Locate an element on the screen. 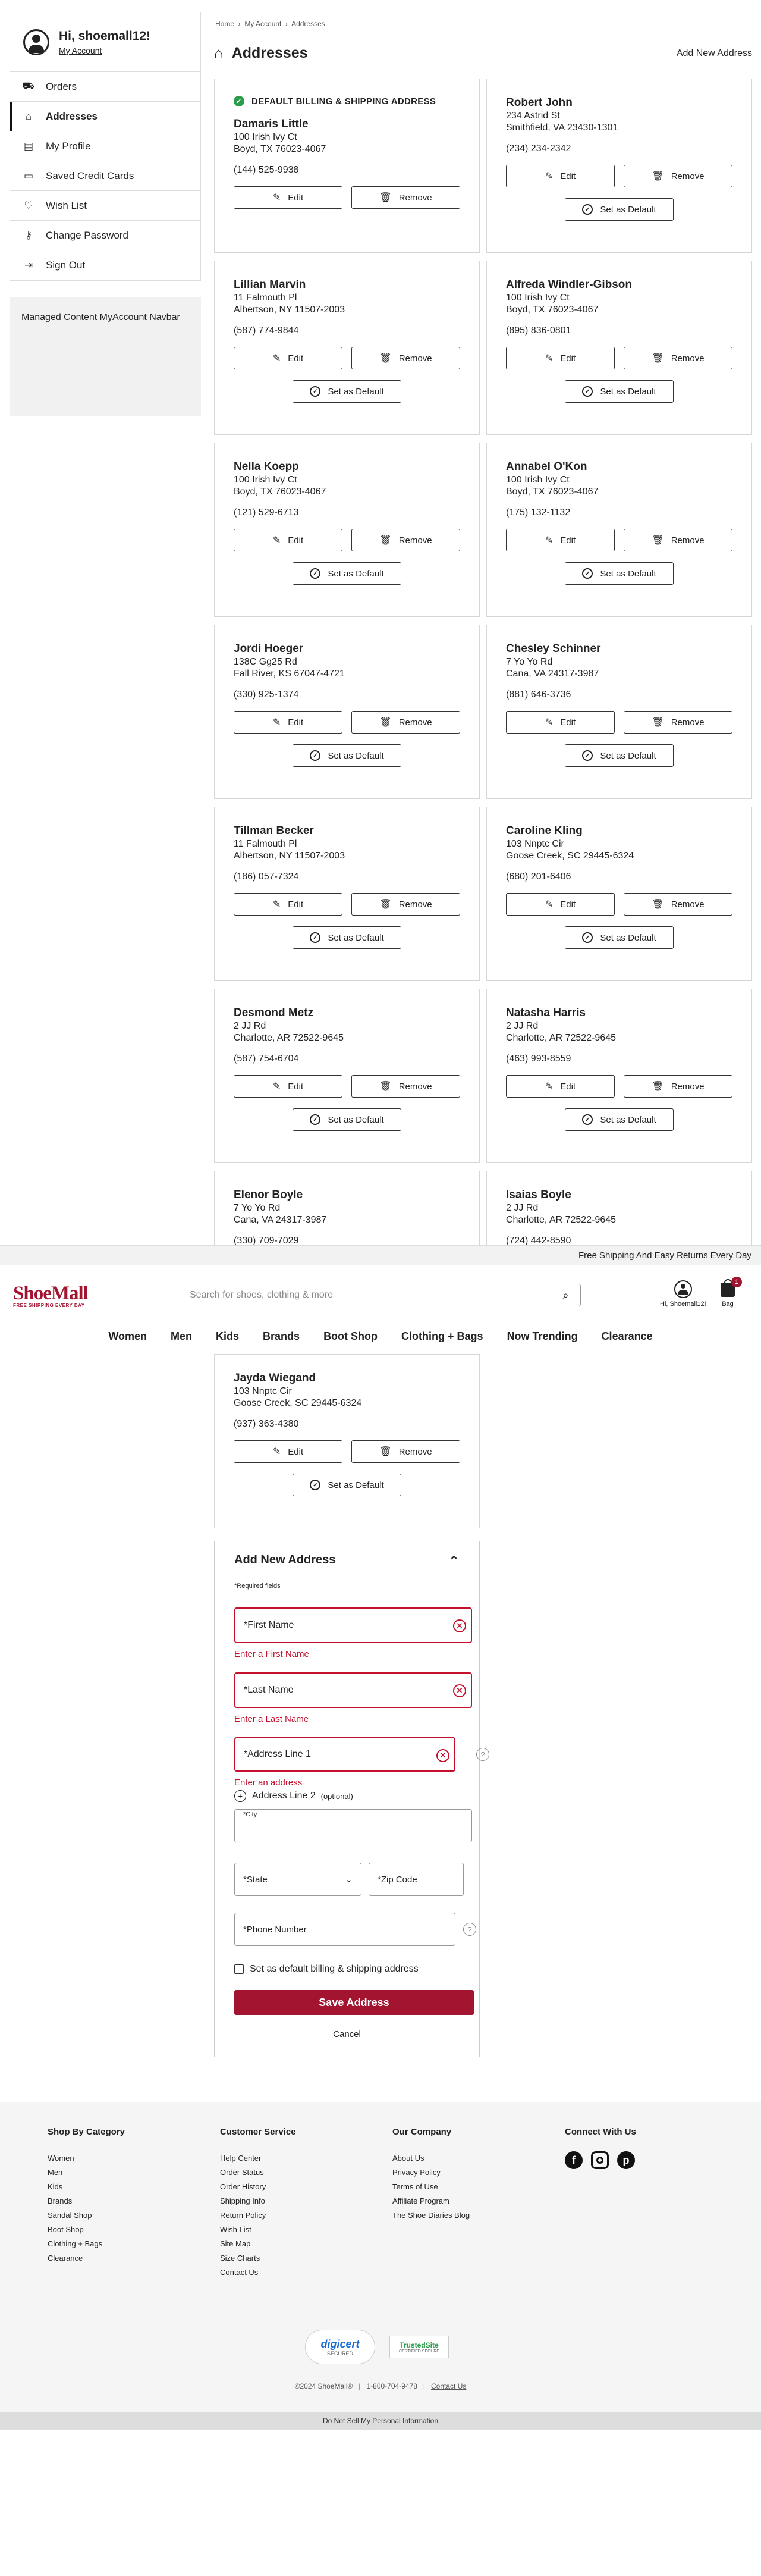  footer-link: Affiliate Program is located at coordinates (431, 2201).